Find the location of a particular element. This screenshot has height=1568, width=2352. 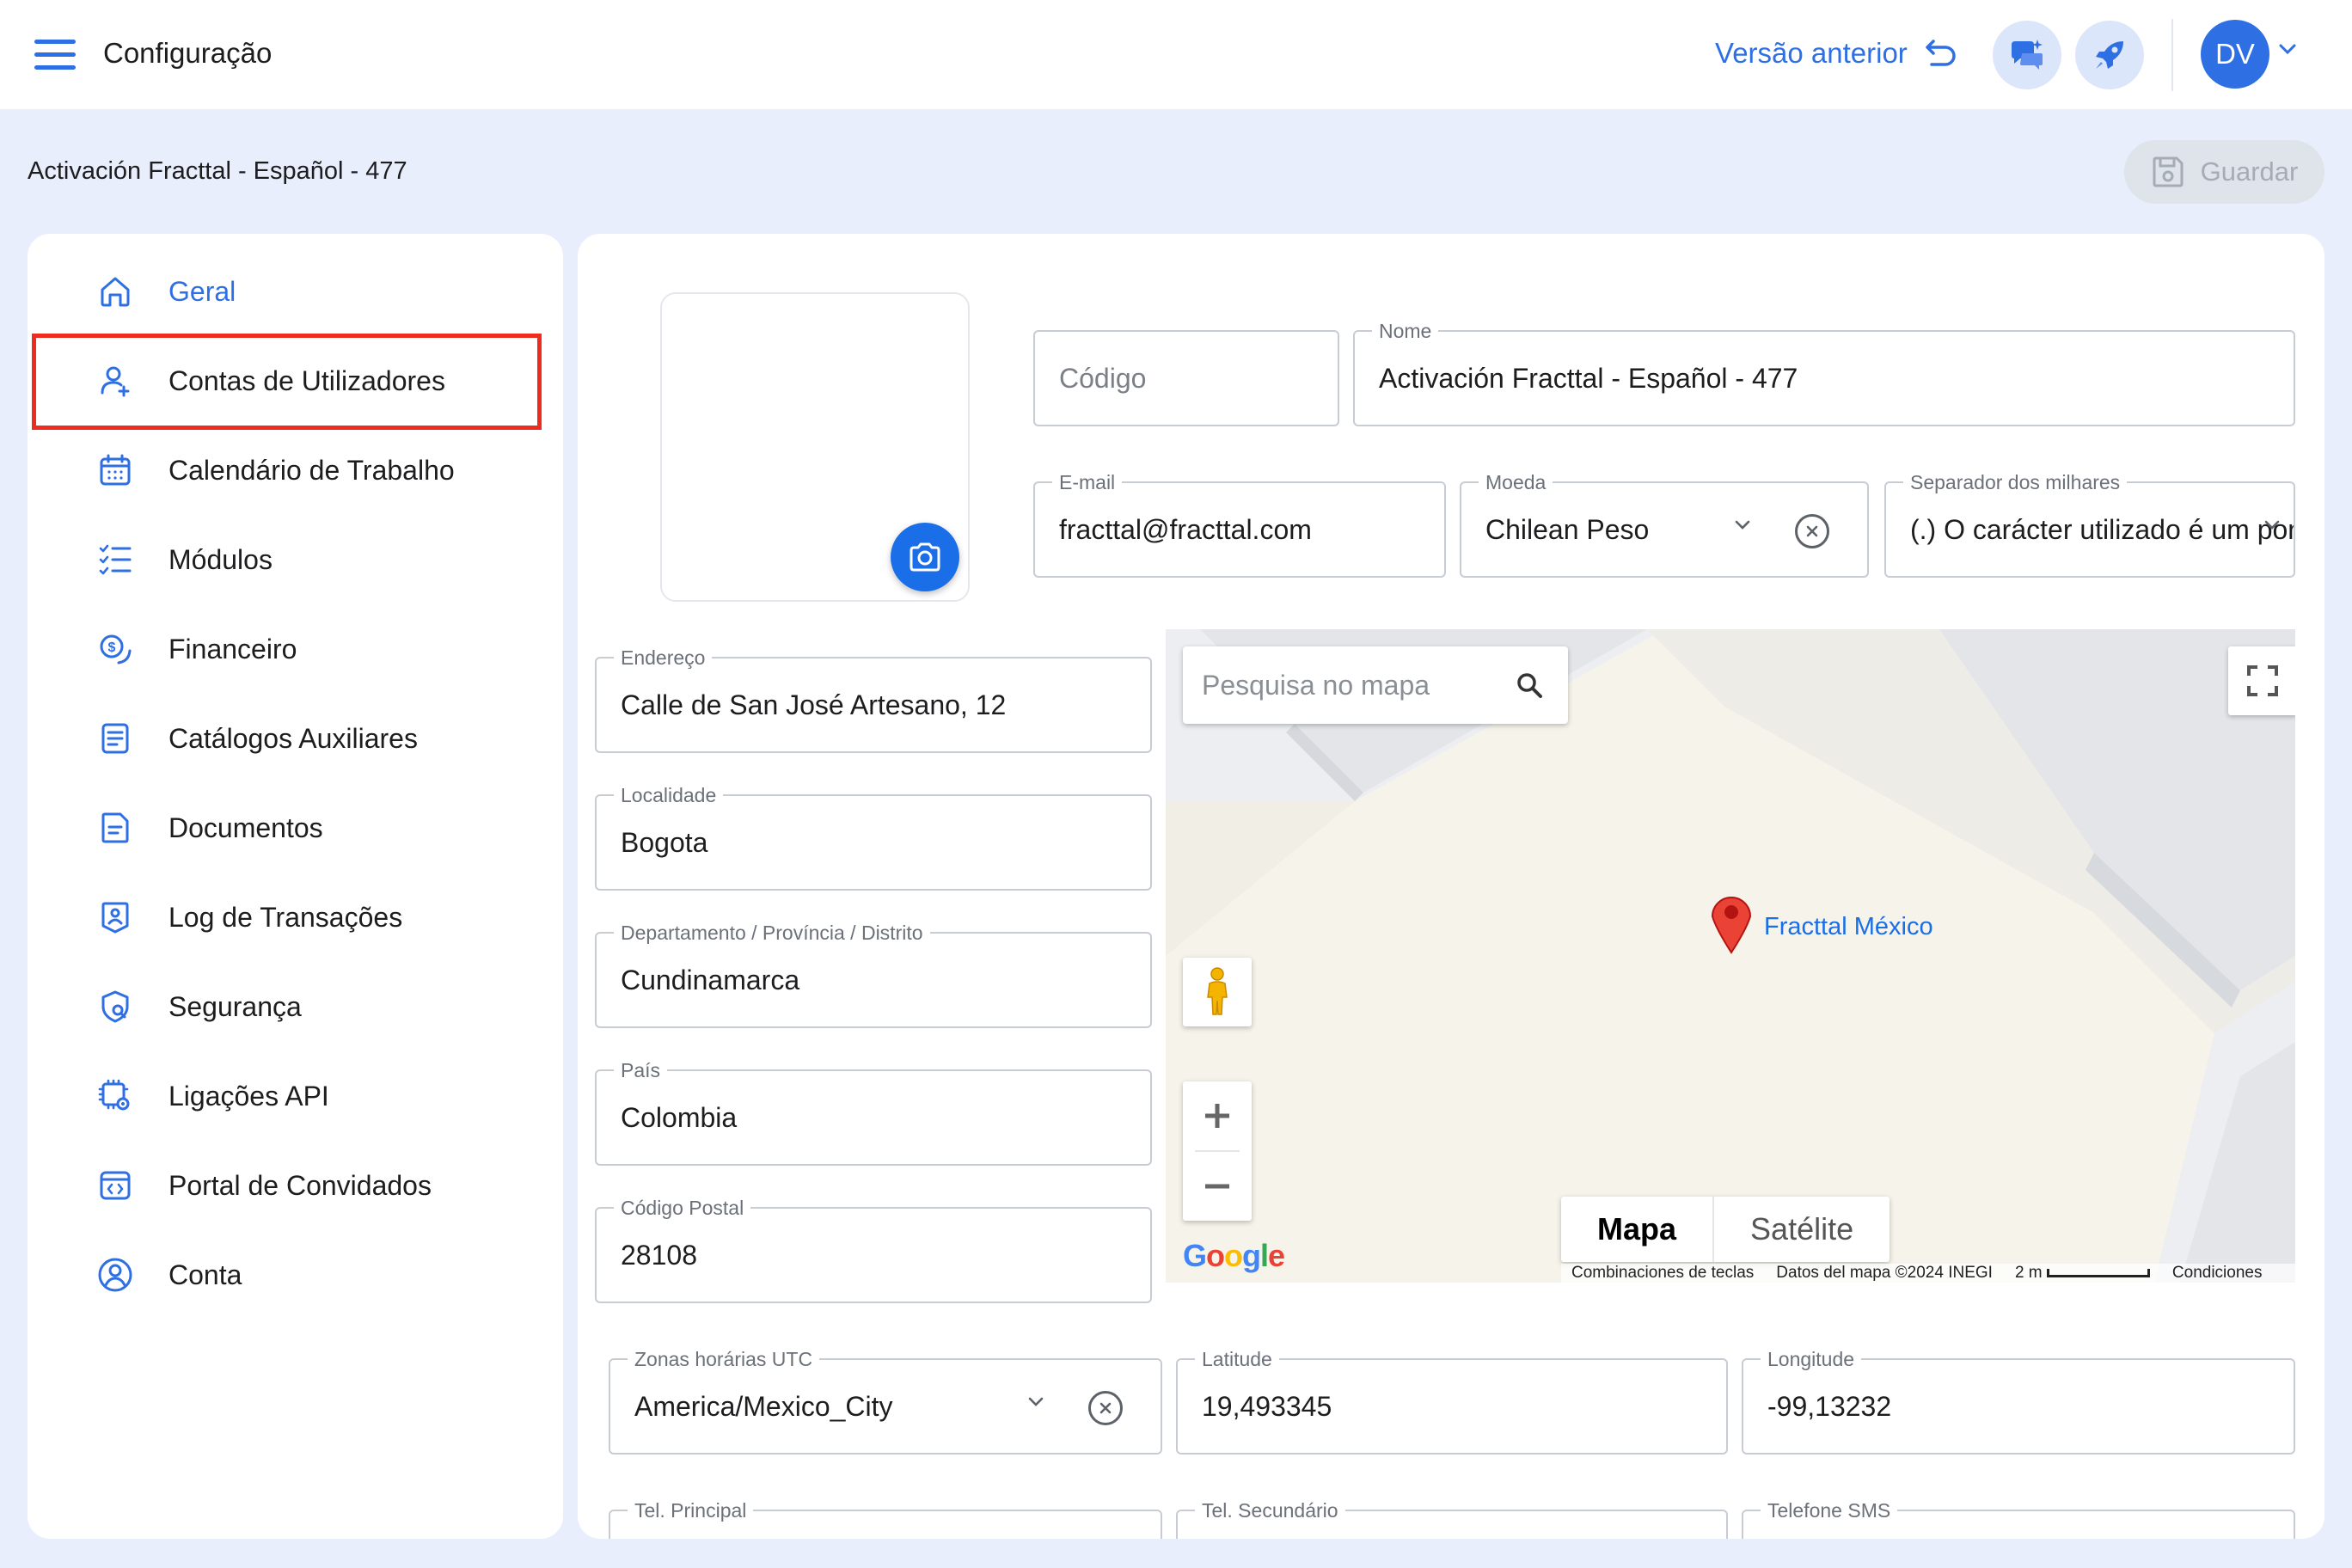

sidebar-item-log-transacoes: Log de Transações is located at coordinates (309, 917).